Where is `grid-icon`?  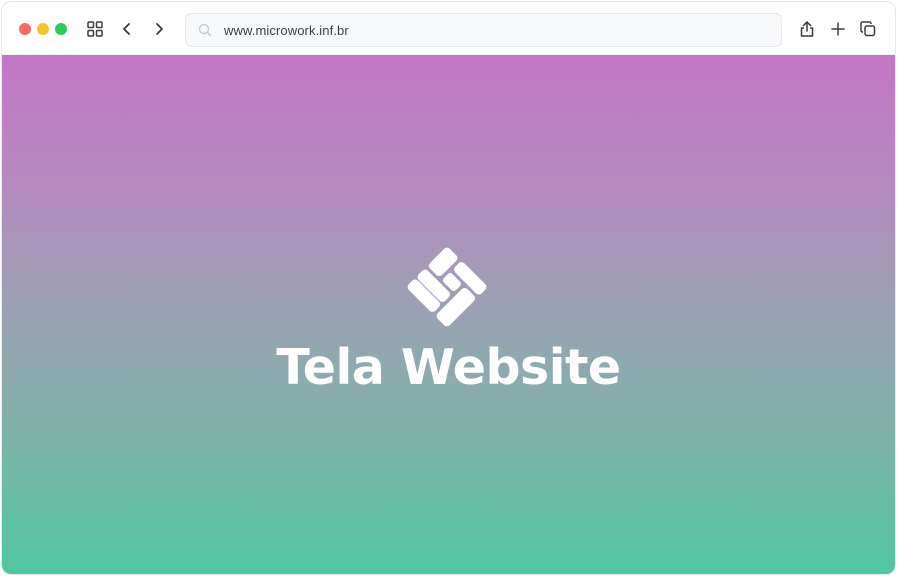
grid-icon is located at coordinates (95, 29).